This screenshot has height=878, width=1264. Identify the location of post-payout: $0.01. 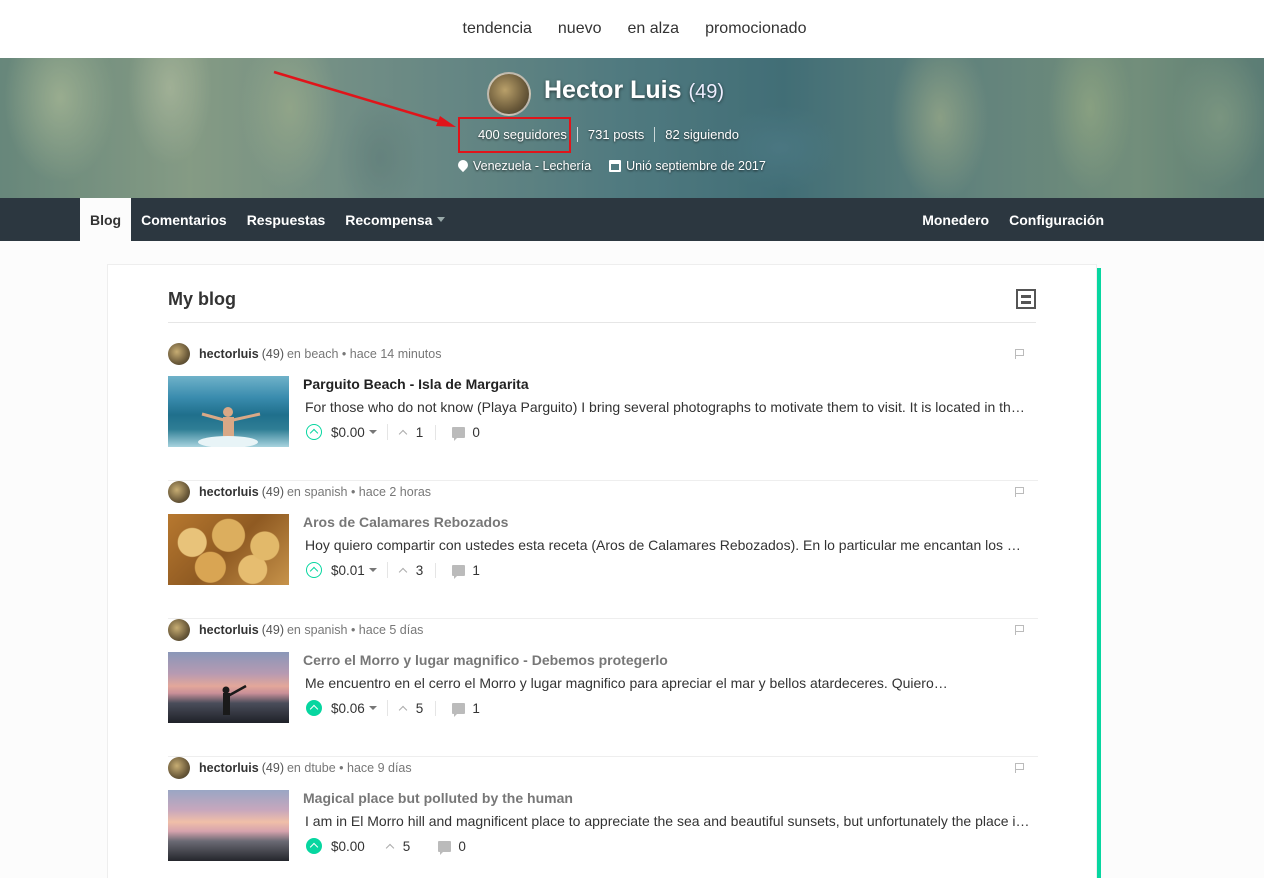
(348, 570).